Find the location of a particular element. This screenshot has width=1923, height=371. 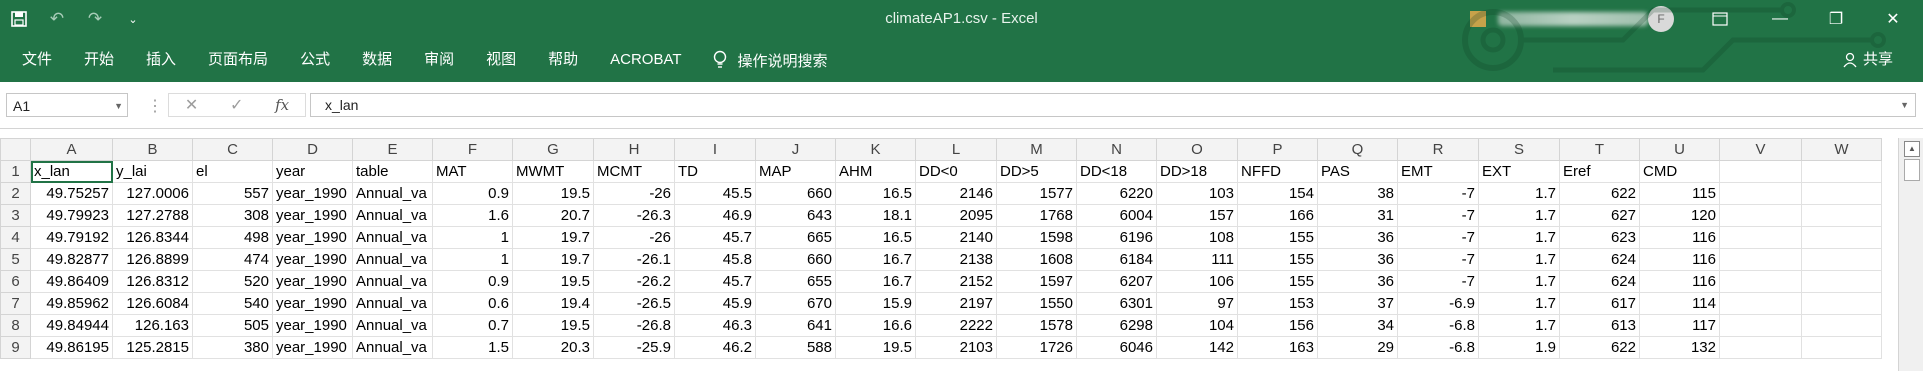

cell-r7: -6.9 is located at coordinates (1438, 303).